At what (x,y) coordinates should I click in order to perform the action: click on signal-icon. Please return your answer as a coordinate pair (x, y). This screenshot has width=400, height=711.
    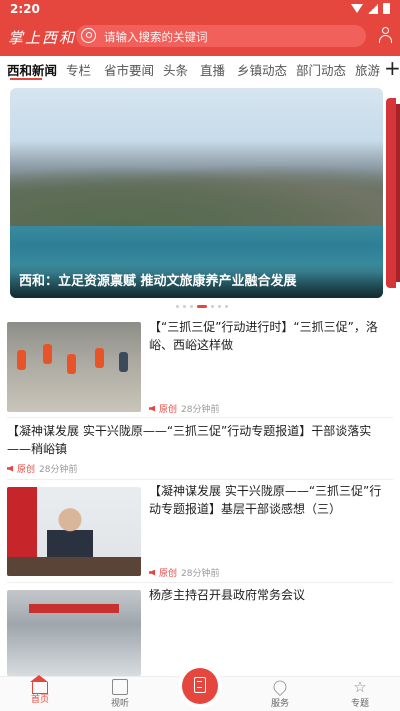
    Looking at the image, I should click on (373, 8).